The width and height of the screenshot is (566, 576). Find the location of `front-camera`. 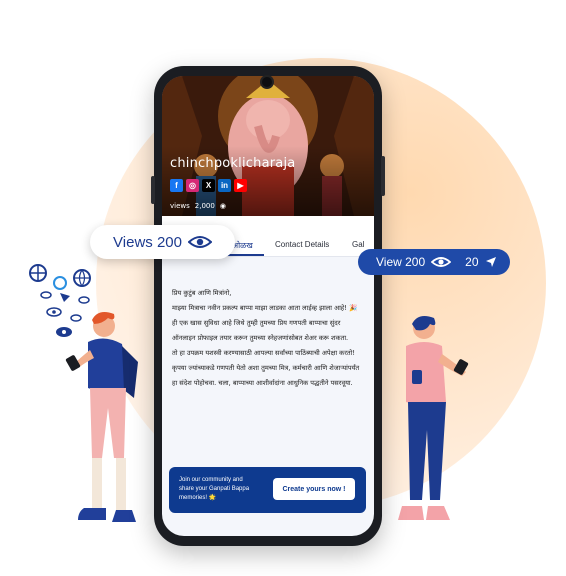

front-camera is located at coordinates (267, 82).